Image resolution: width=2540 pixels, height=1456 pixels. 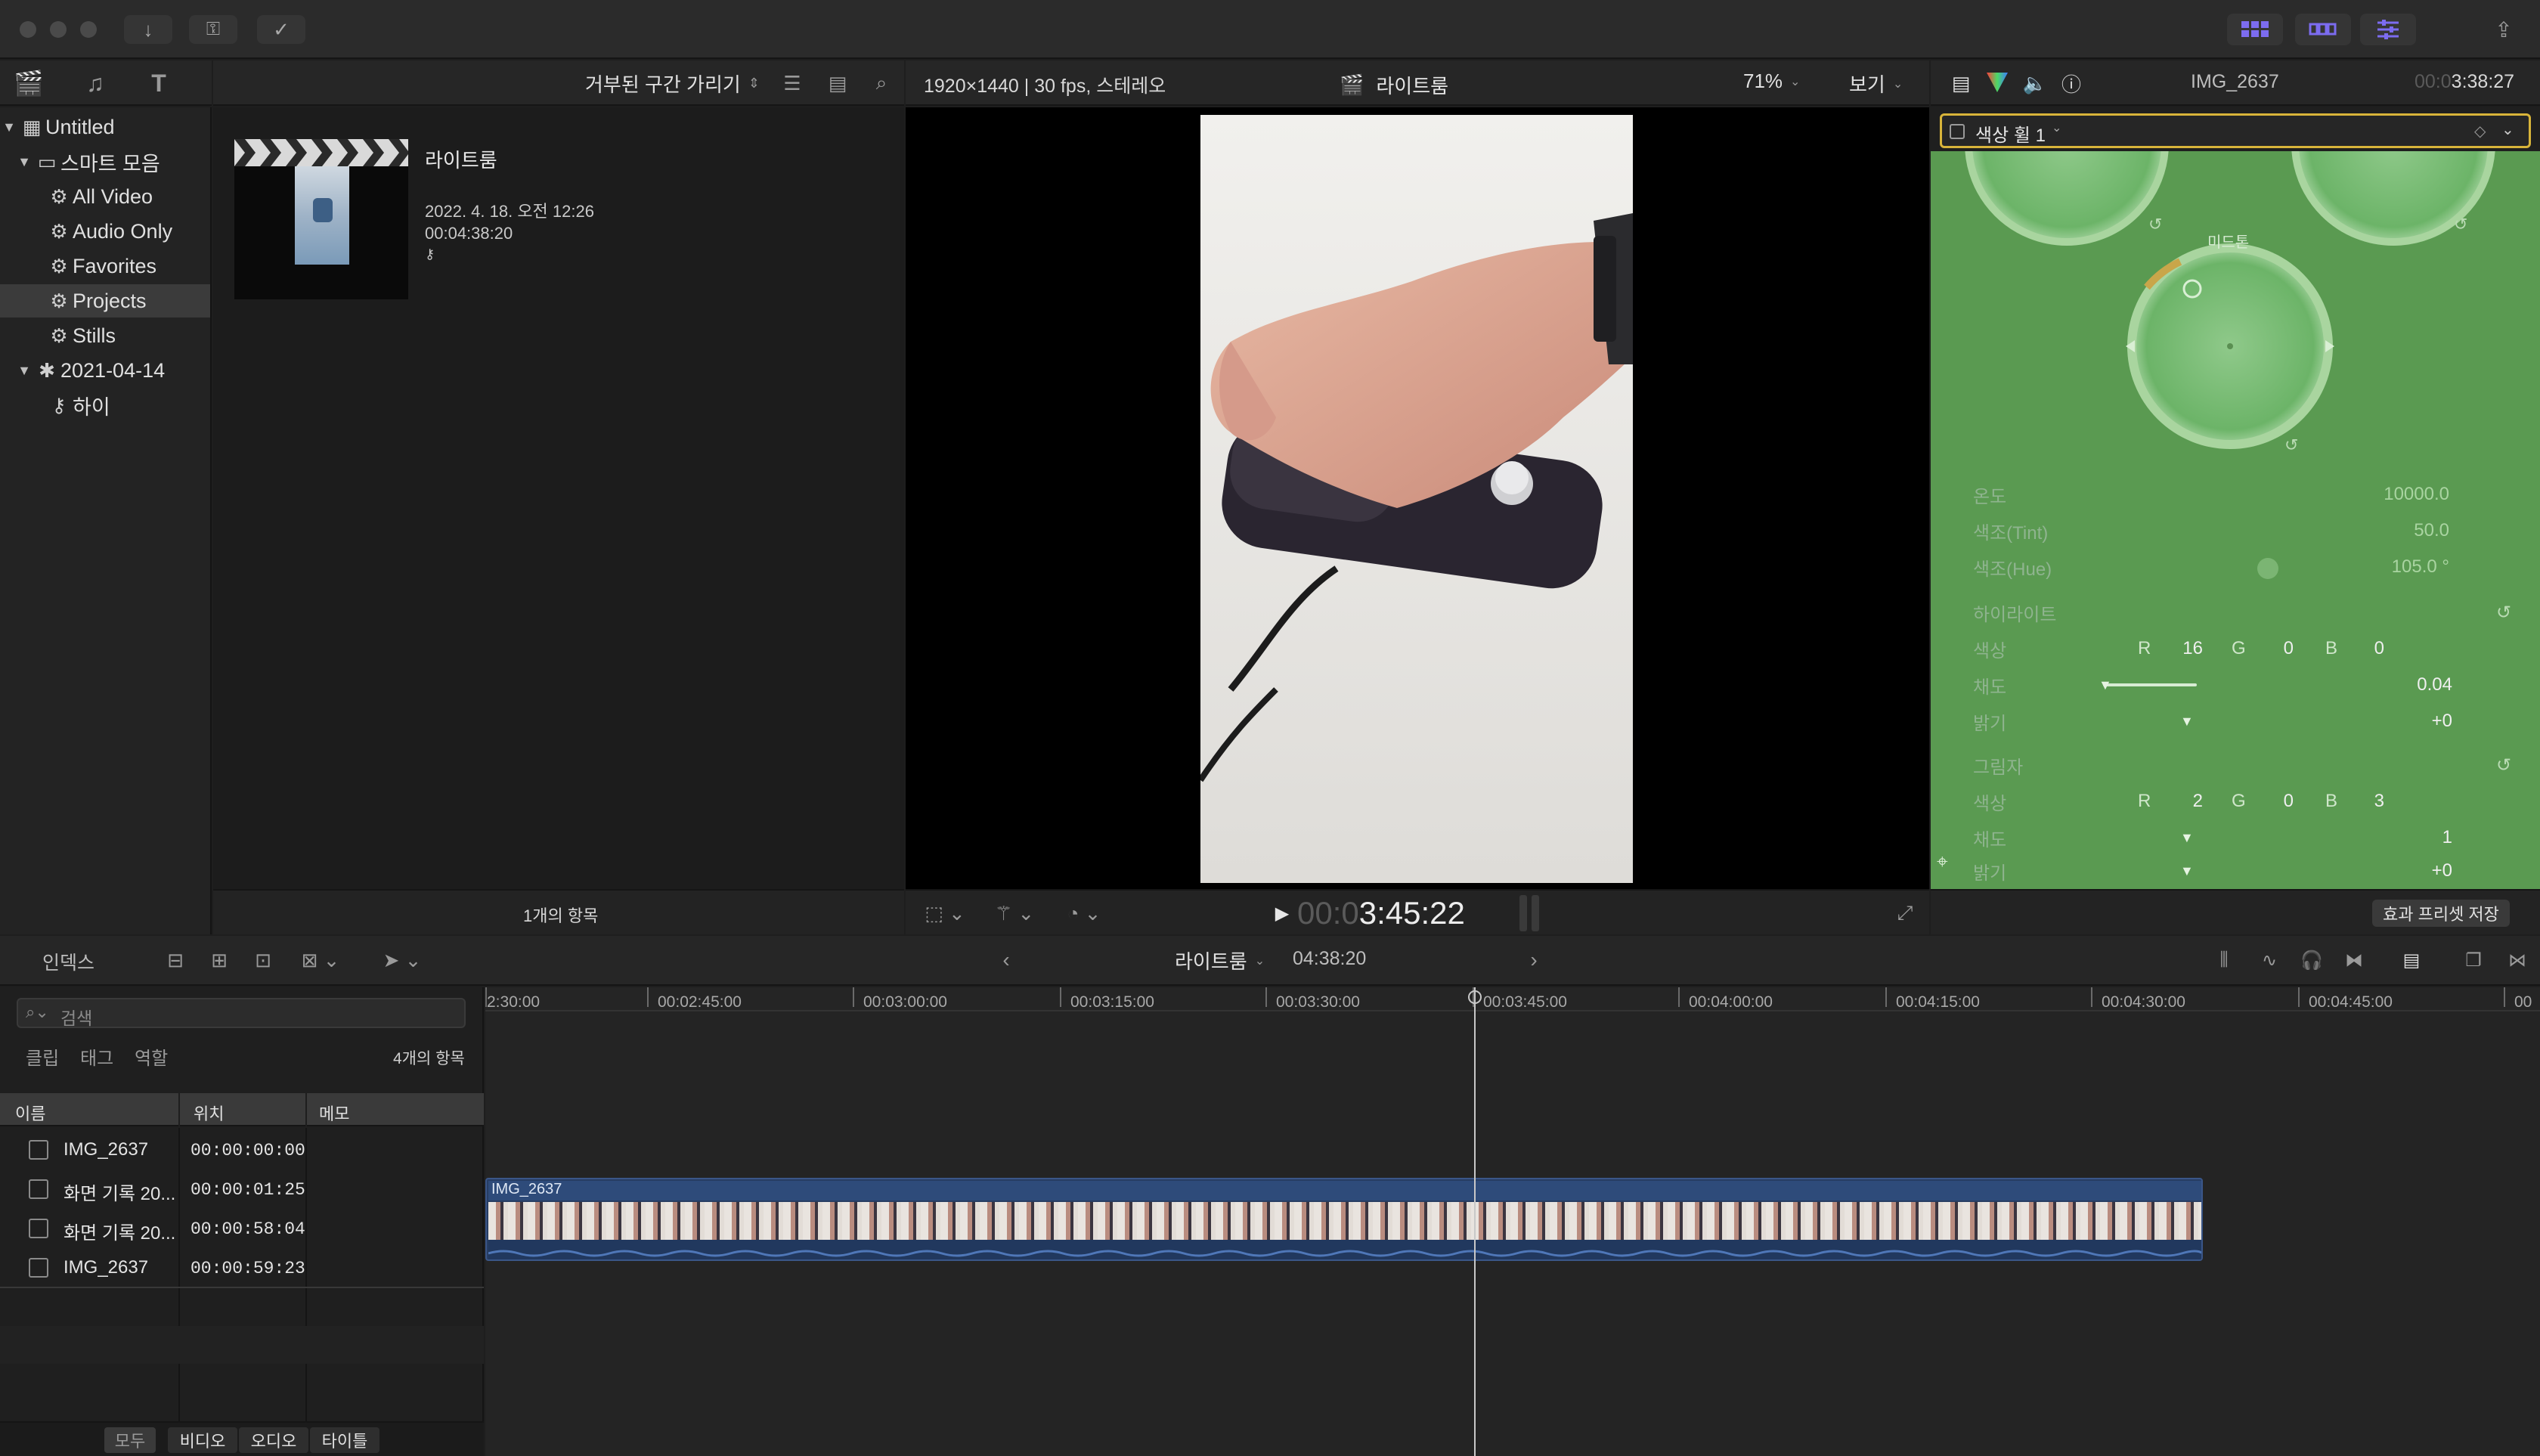 What do you see at coordinates (1344, 1219) in the screenshot?
I see `timeline-clip: IMG_2637` at bounding box center [1344, 1219].